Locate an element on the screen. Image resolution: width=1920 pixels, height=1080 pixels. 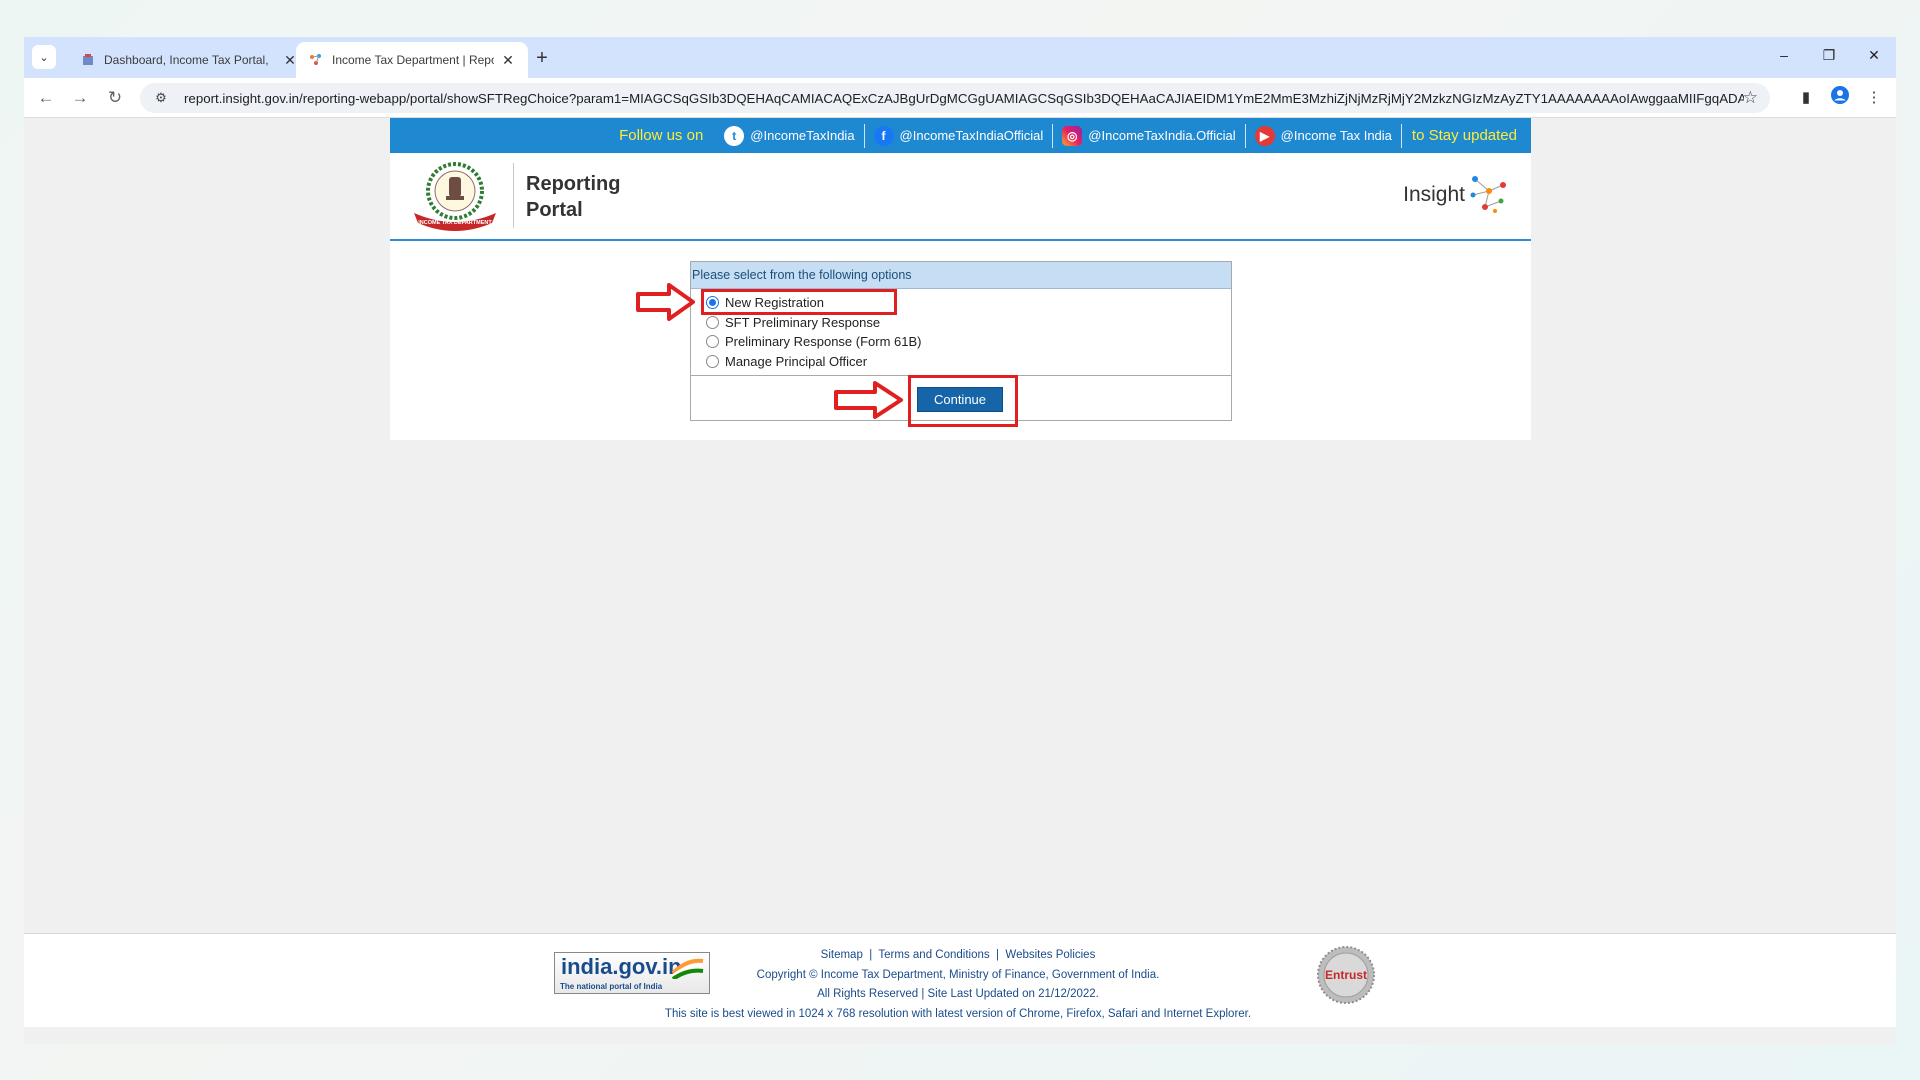
stay-updated-label: to Stay updated is located at coordinates (1464, 135).